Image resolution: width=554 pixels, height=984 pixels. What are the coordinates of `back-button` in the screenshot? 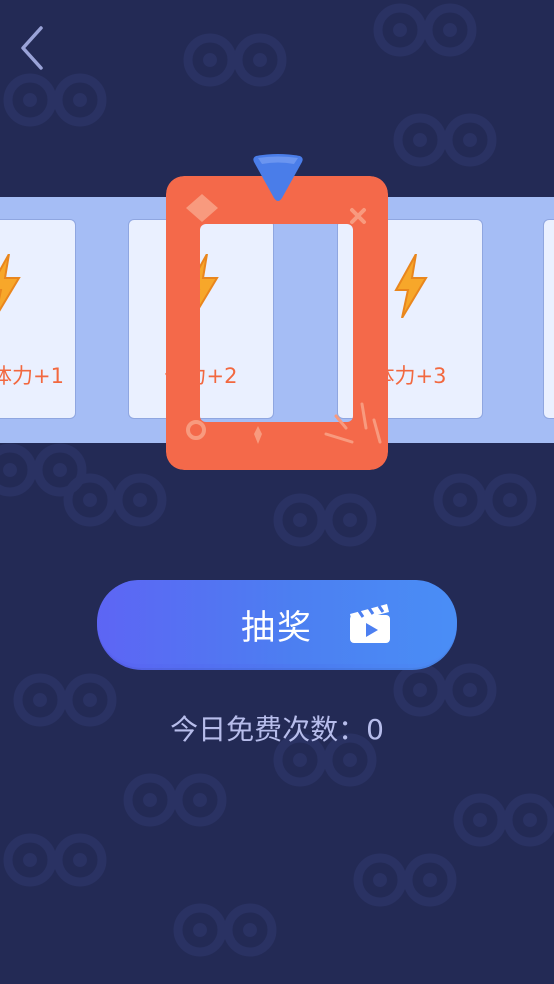 It's located at (32, 48).